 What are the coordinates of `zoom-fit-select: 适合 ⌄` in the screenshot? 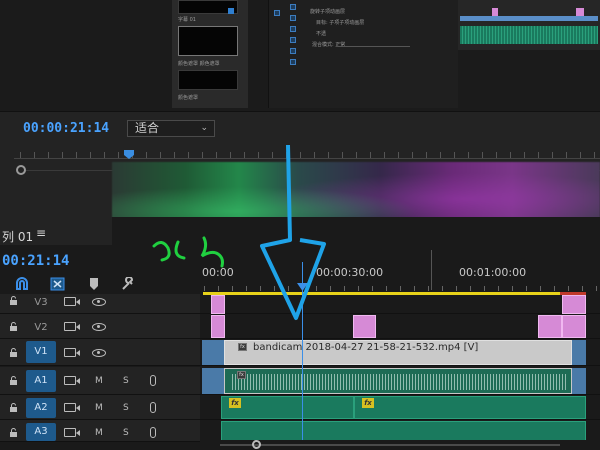 It's located at (171, 128).